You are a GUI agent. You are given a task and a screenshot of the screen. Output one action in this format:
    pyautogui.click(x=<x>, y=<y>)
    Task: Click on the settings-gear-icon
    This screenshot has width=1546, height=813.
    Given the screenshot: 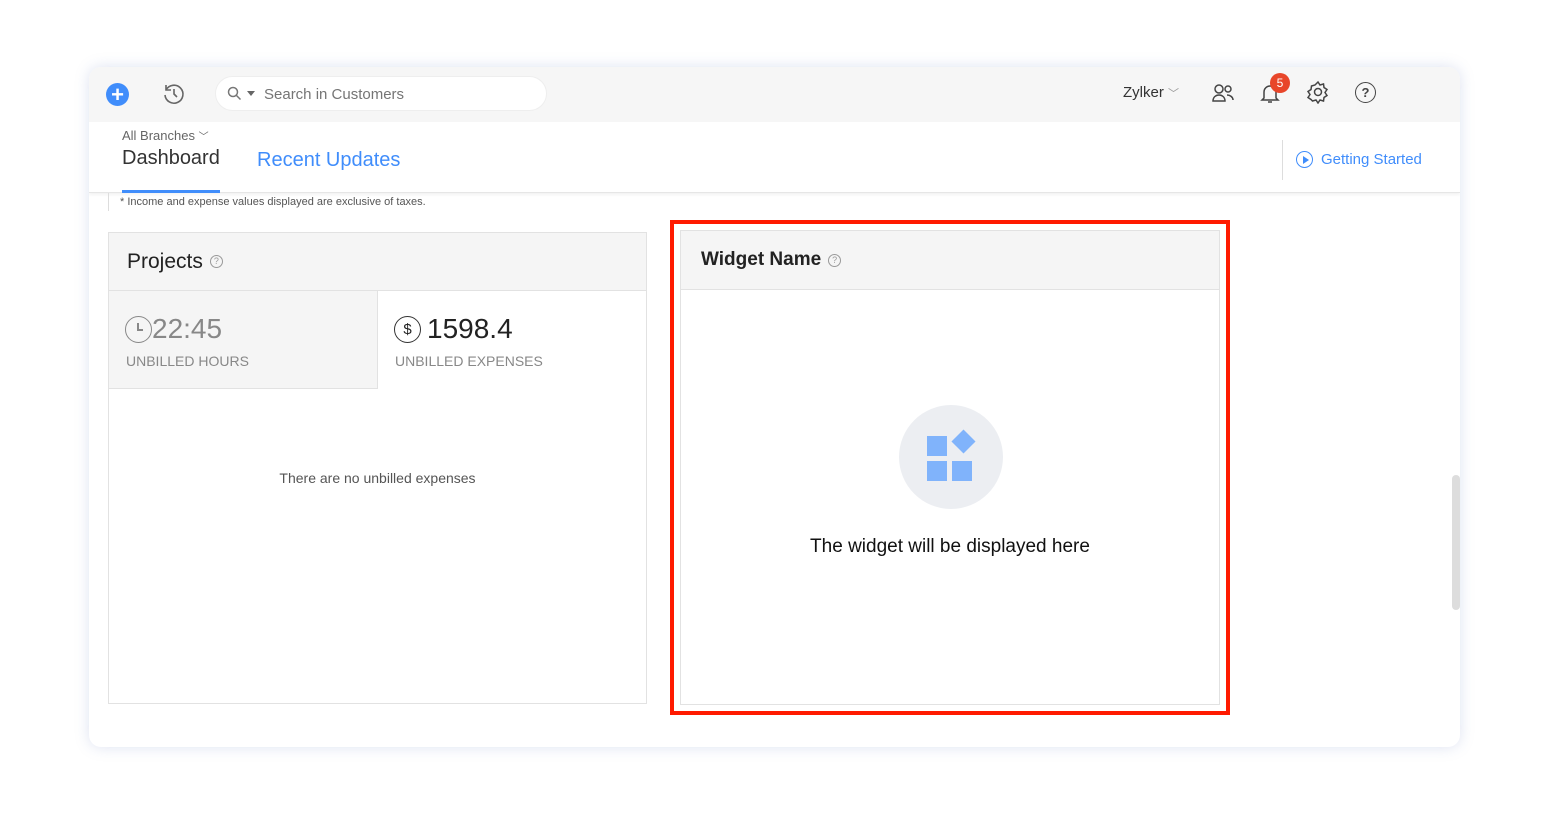 What is the action you would take?
    pyautogui.click(x=1318, y=94)
    